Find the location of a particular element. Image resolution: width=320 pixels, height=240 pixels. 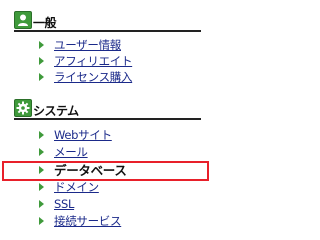

section-title: システム is located at coordinates (56, 111).